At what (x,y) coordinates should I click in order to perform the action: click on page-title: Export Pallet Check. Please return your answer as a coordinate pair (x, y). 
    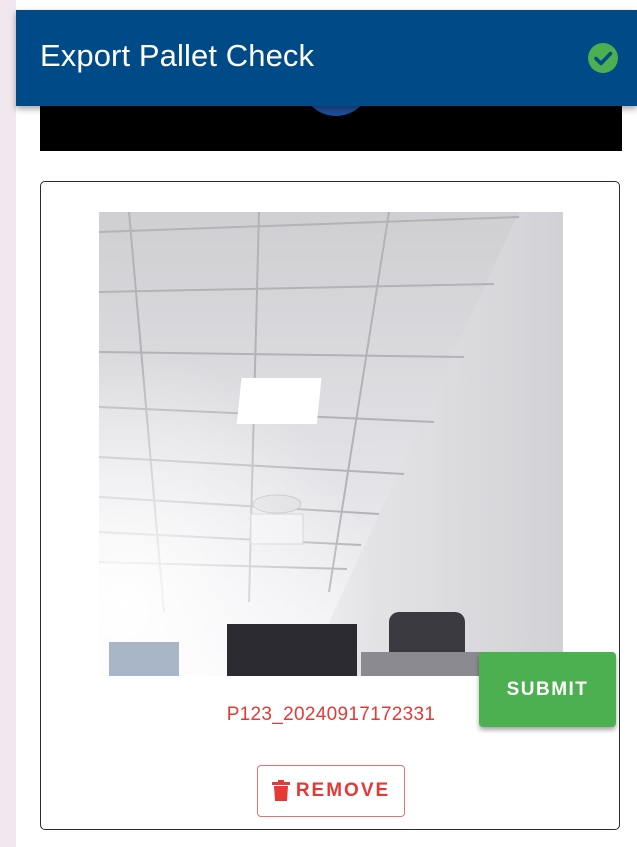
    Looking at the image, I should click on (177, 55).